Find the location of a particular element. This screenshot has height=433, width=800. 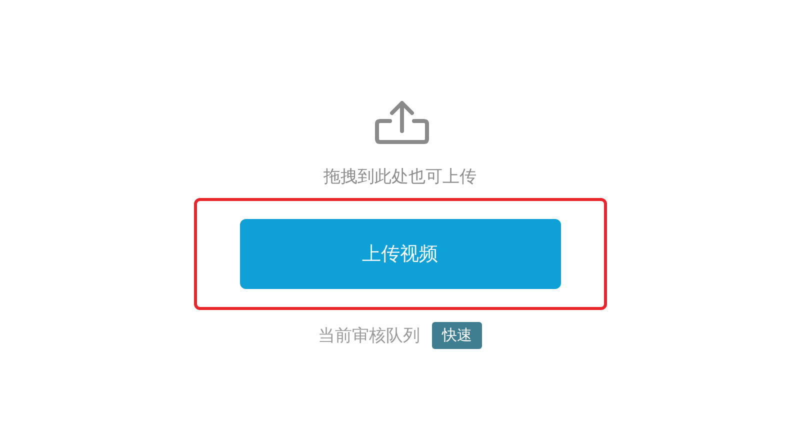

speed-badge: 快速 is located at coordinates (457, 335).